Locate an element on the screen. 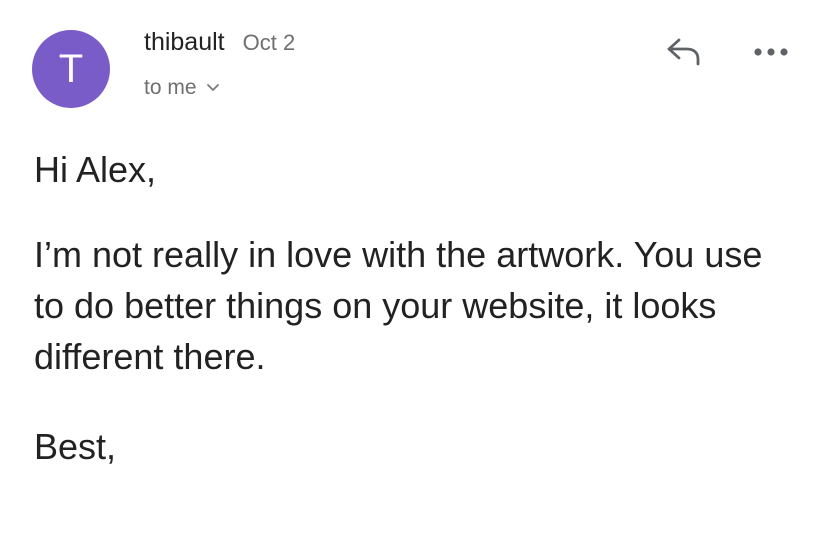 This screenshot has width=828, height=533. reply-arrow-icon is located at coordinates (684, 54).